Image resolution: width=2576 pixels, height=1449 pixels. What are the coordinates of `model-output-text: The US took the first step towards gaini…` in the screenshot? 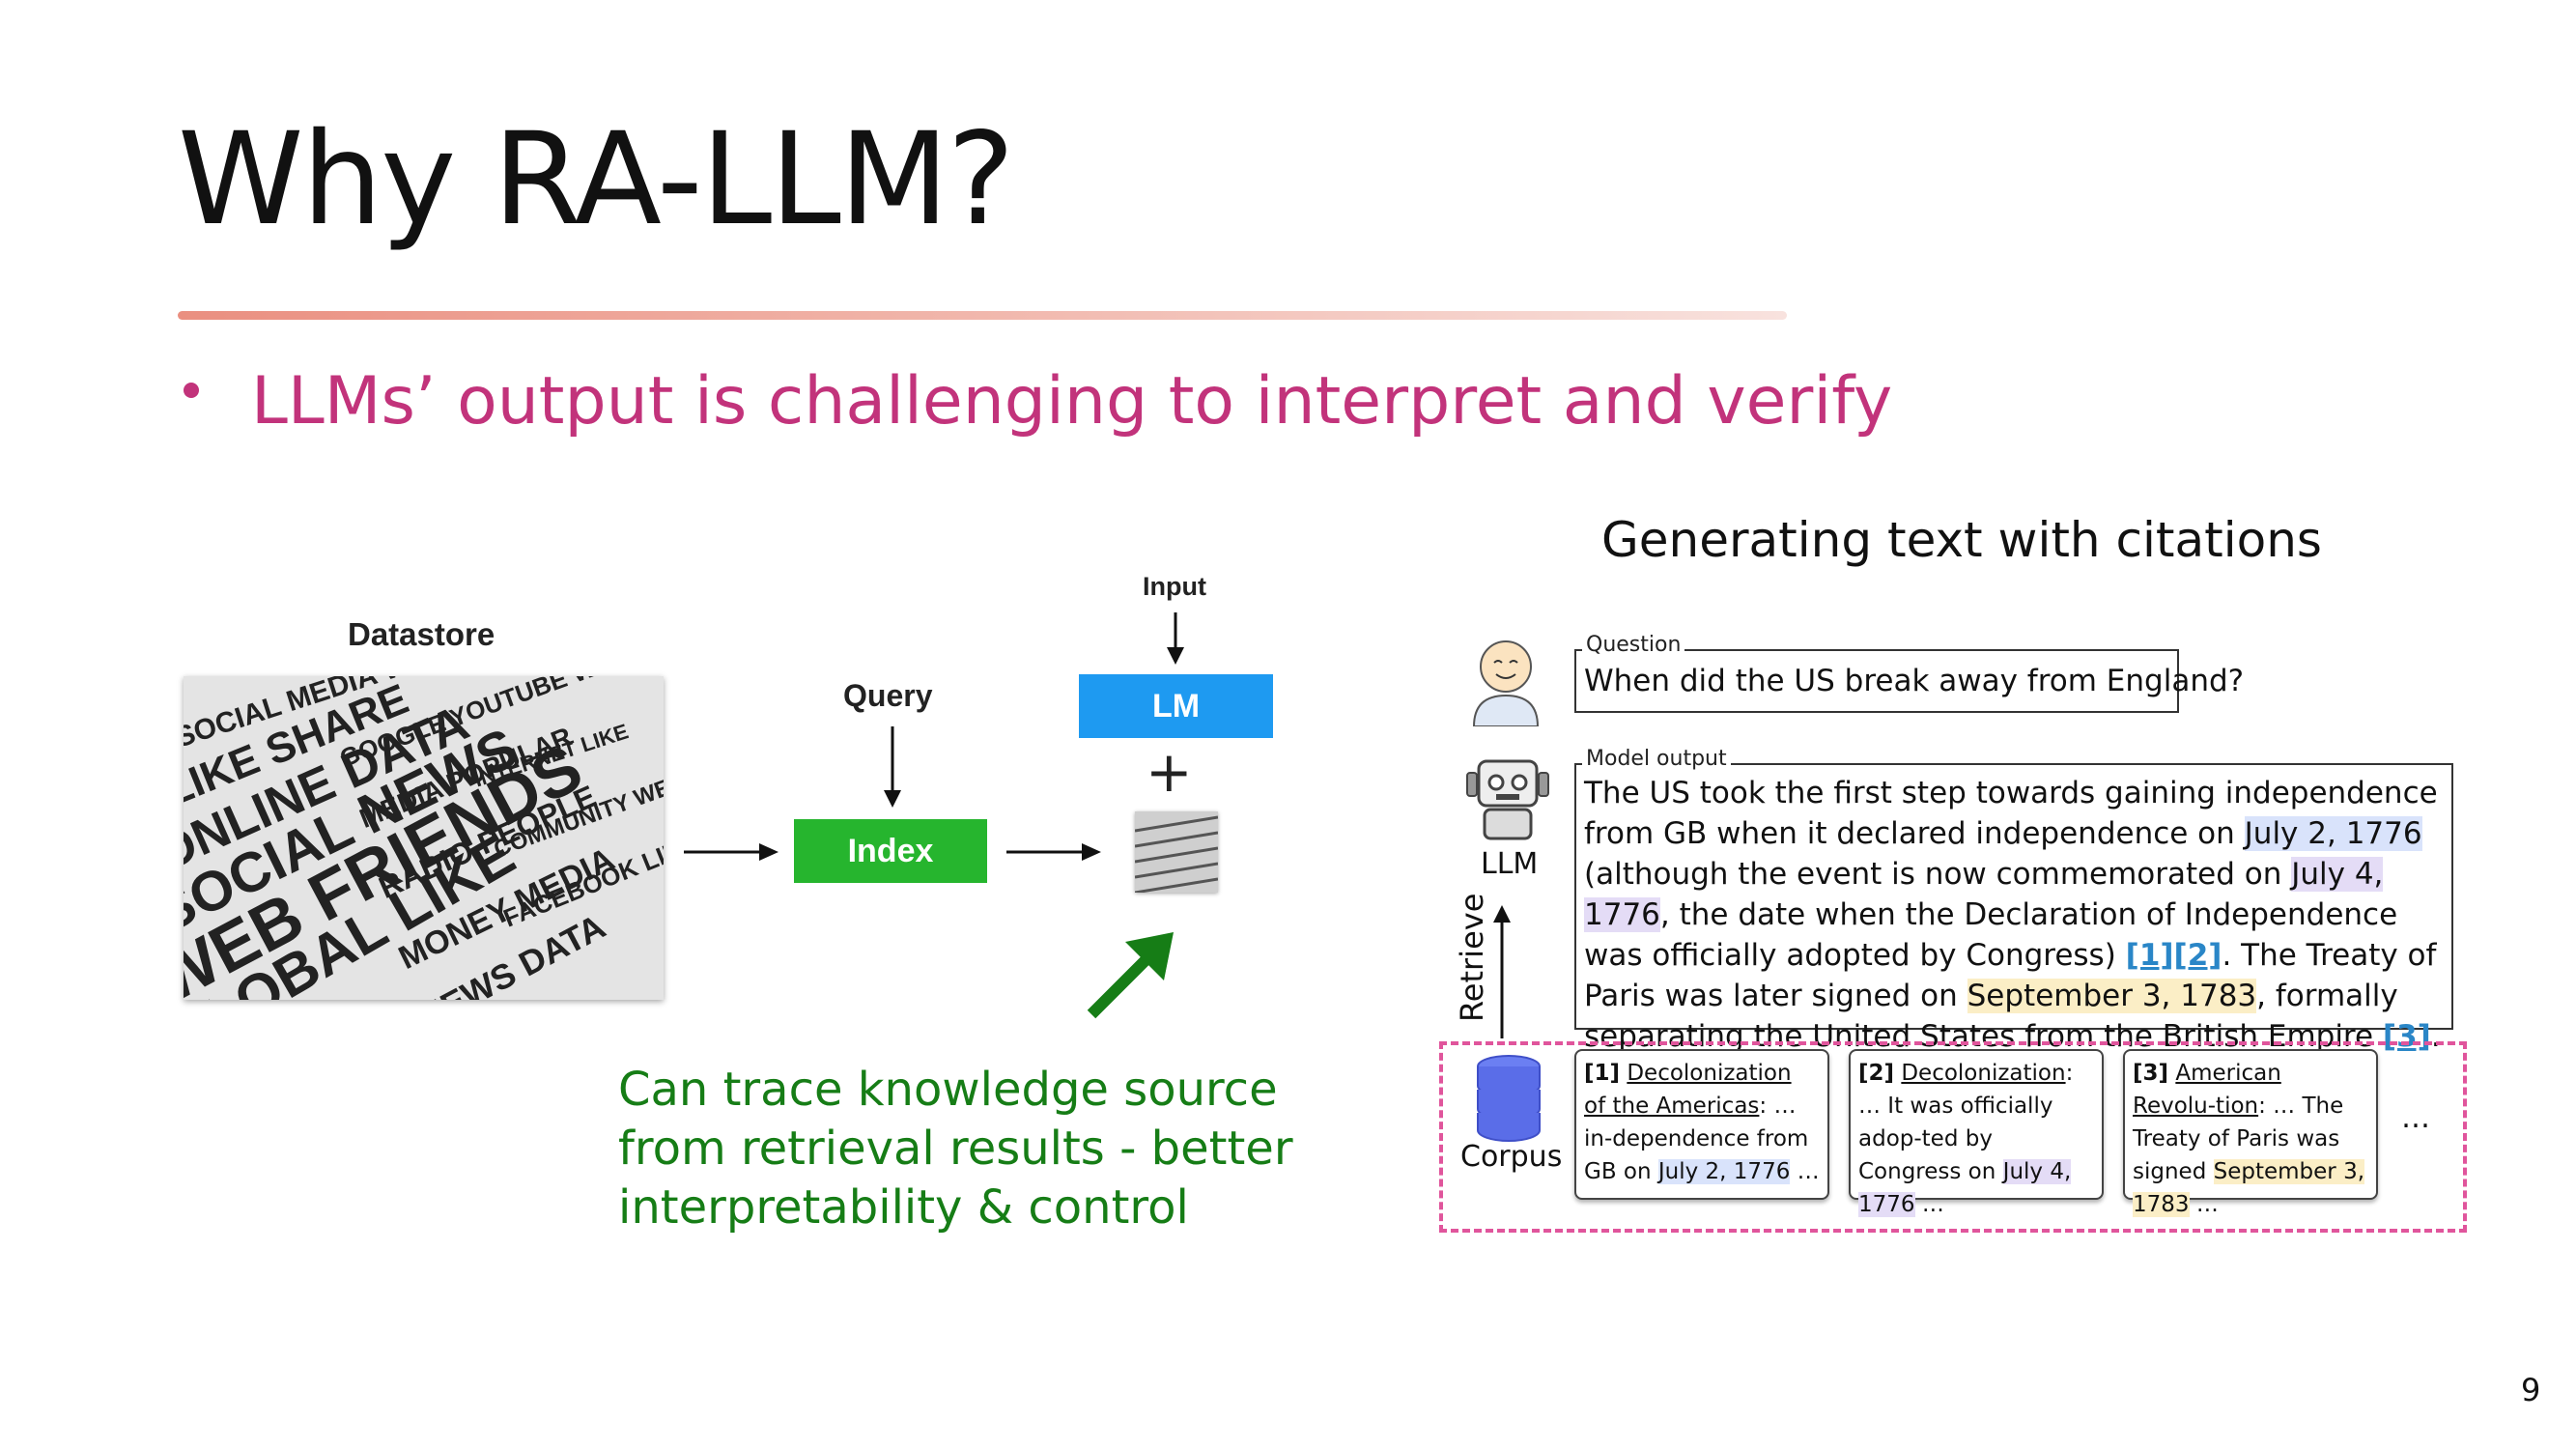 It's located at (2012, 915).